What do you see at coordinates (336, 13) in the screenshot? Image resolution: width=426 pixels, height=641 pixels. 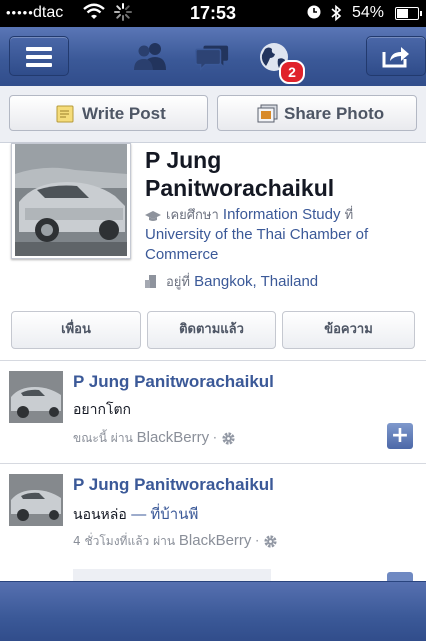 I see `bluetooth-icon` at bounding box center [336, 13].